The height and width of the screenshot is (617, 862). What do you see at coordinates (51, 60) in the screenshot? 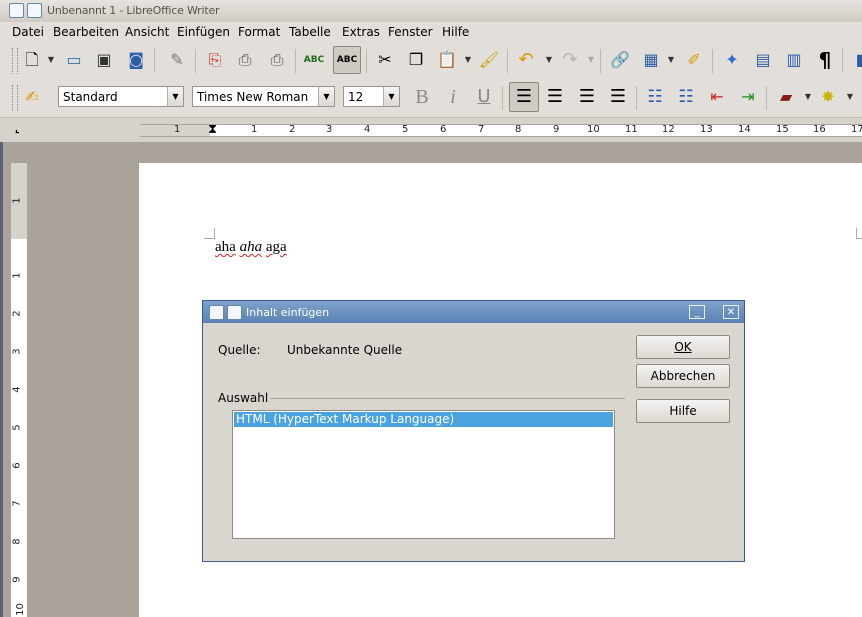
I see `new-dropdown-arrow-icon: ▼` at bounding box center [51, 60].